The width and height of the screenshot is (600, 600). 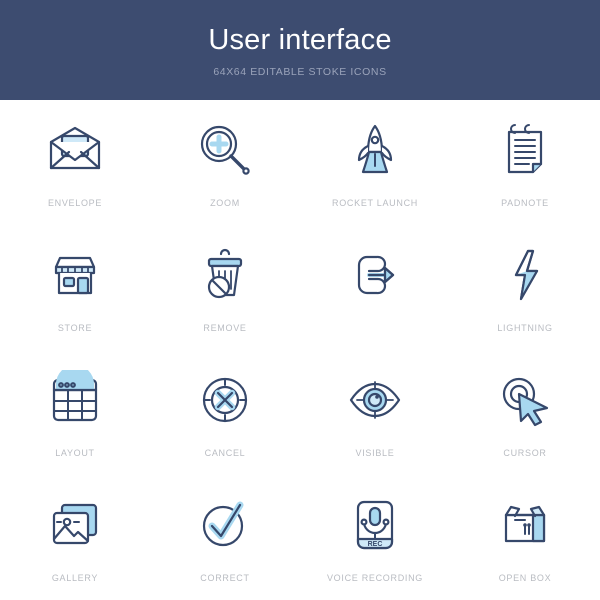 I want to click on logout-arrow-icon, so click(x=375, y=275).